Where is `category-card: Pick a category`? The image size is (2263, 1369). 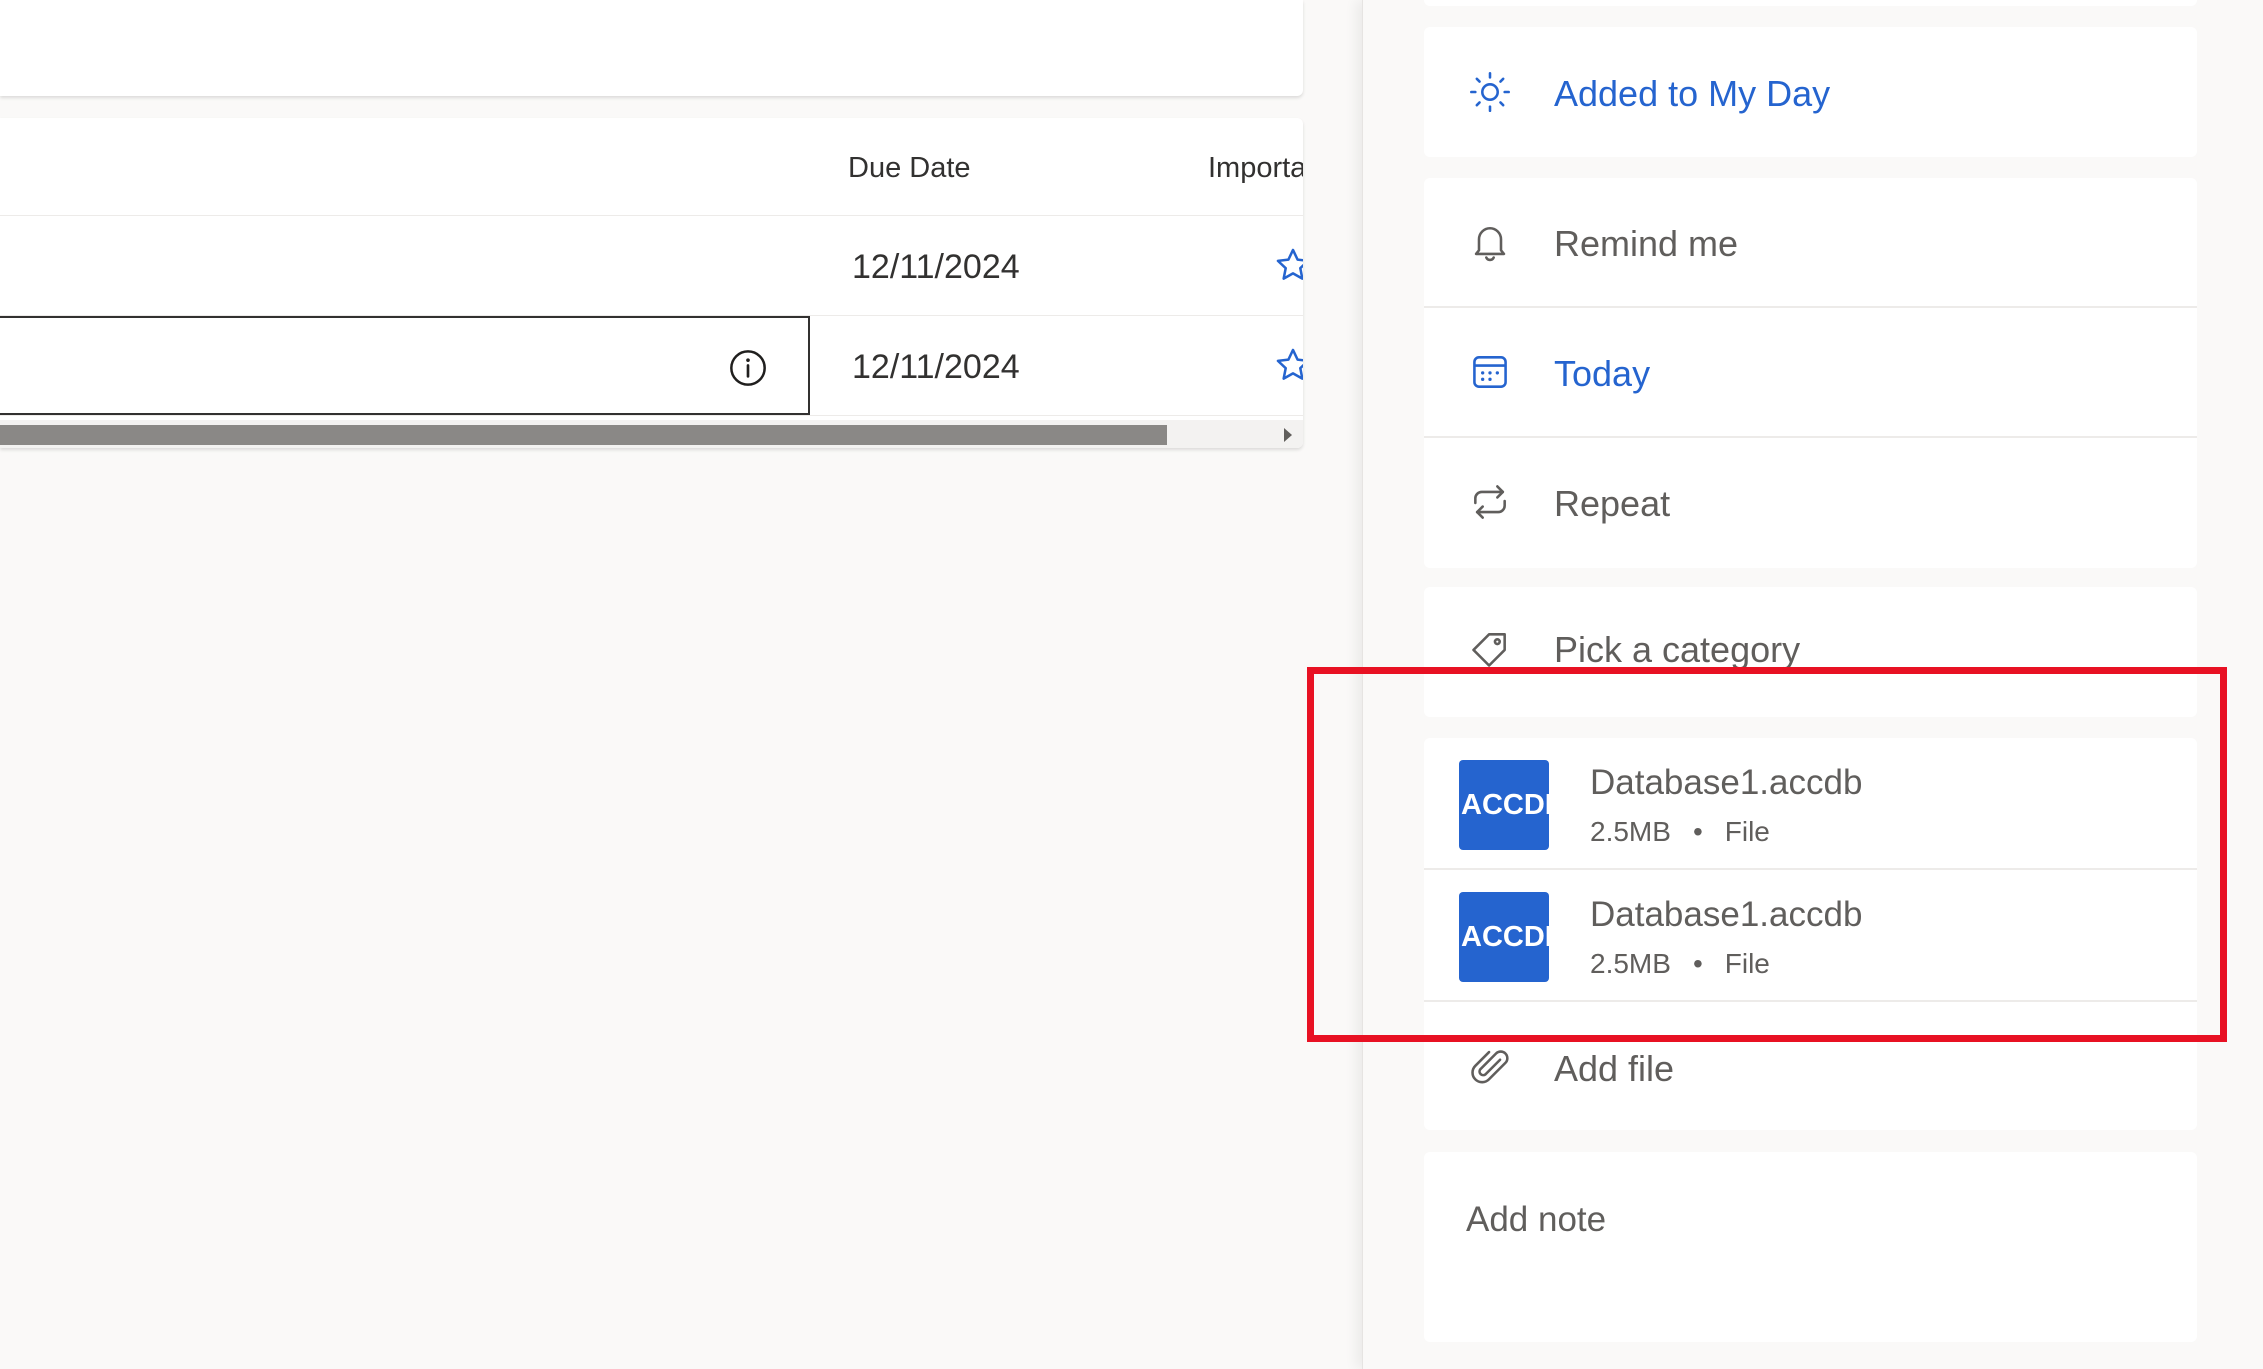 category-card: Pick a category is located at coordinates (1810, 652).